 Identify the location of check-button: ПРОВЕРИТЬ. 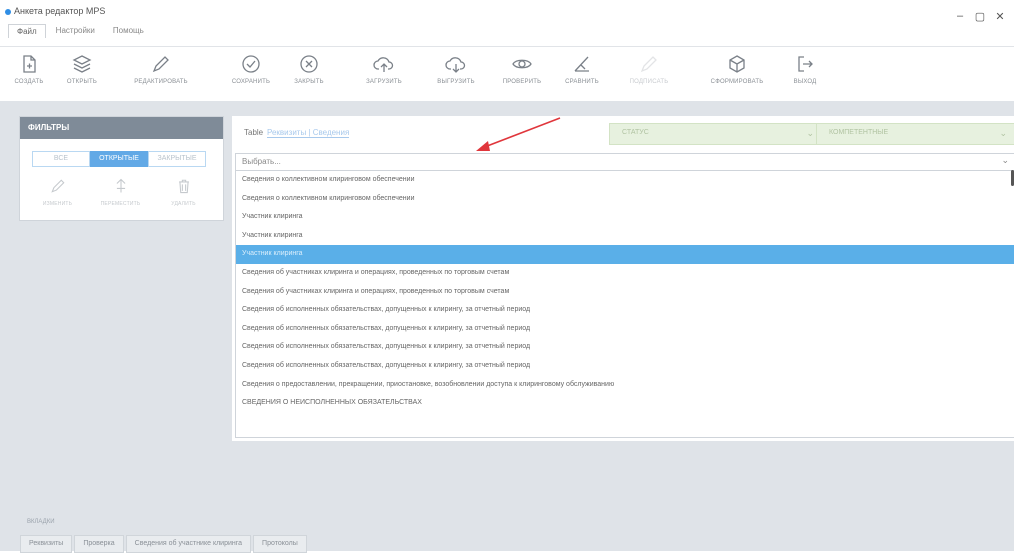
(522, 69).